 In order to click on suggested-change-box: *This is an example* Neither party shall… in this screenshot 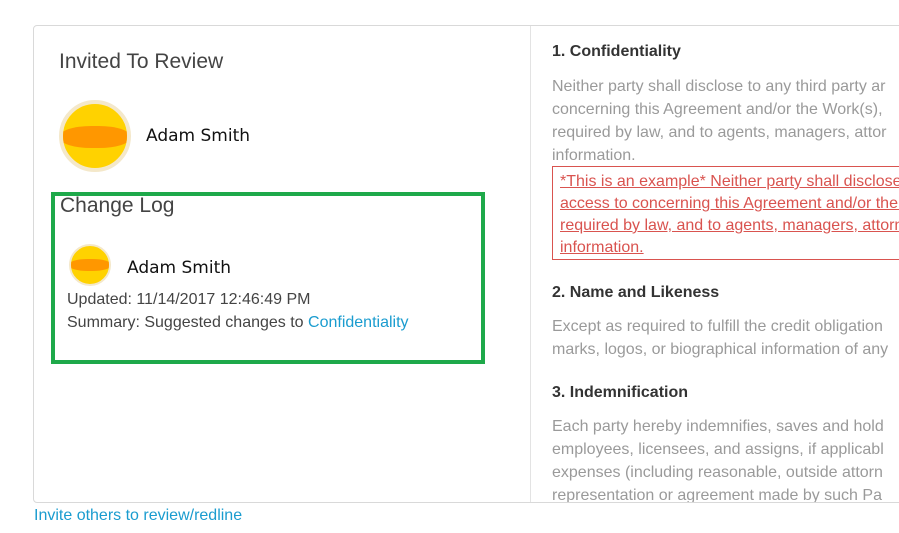, I will do `click(725, 213)`.